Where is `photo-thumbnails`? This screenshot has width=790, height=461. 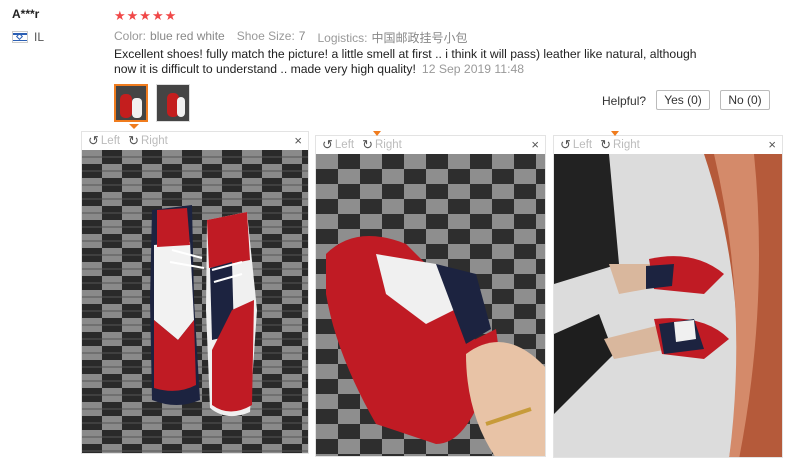
photo-thumbnails is located at coordinates (152, 103).